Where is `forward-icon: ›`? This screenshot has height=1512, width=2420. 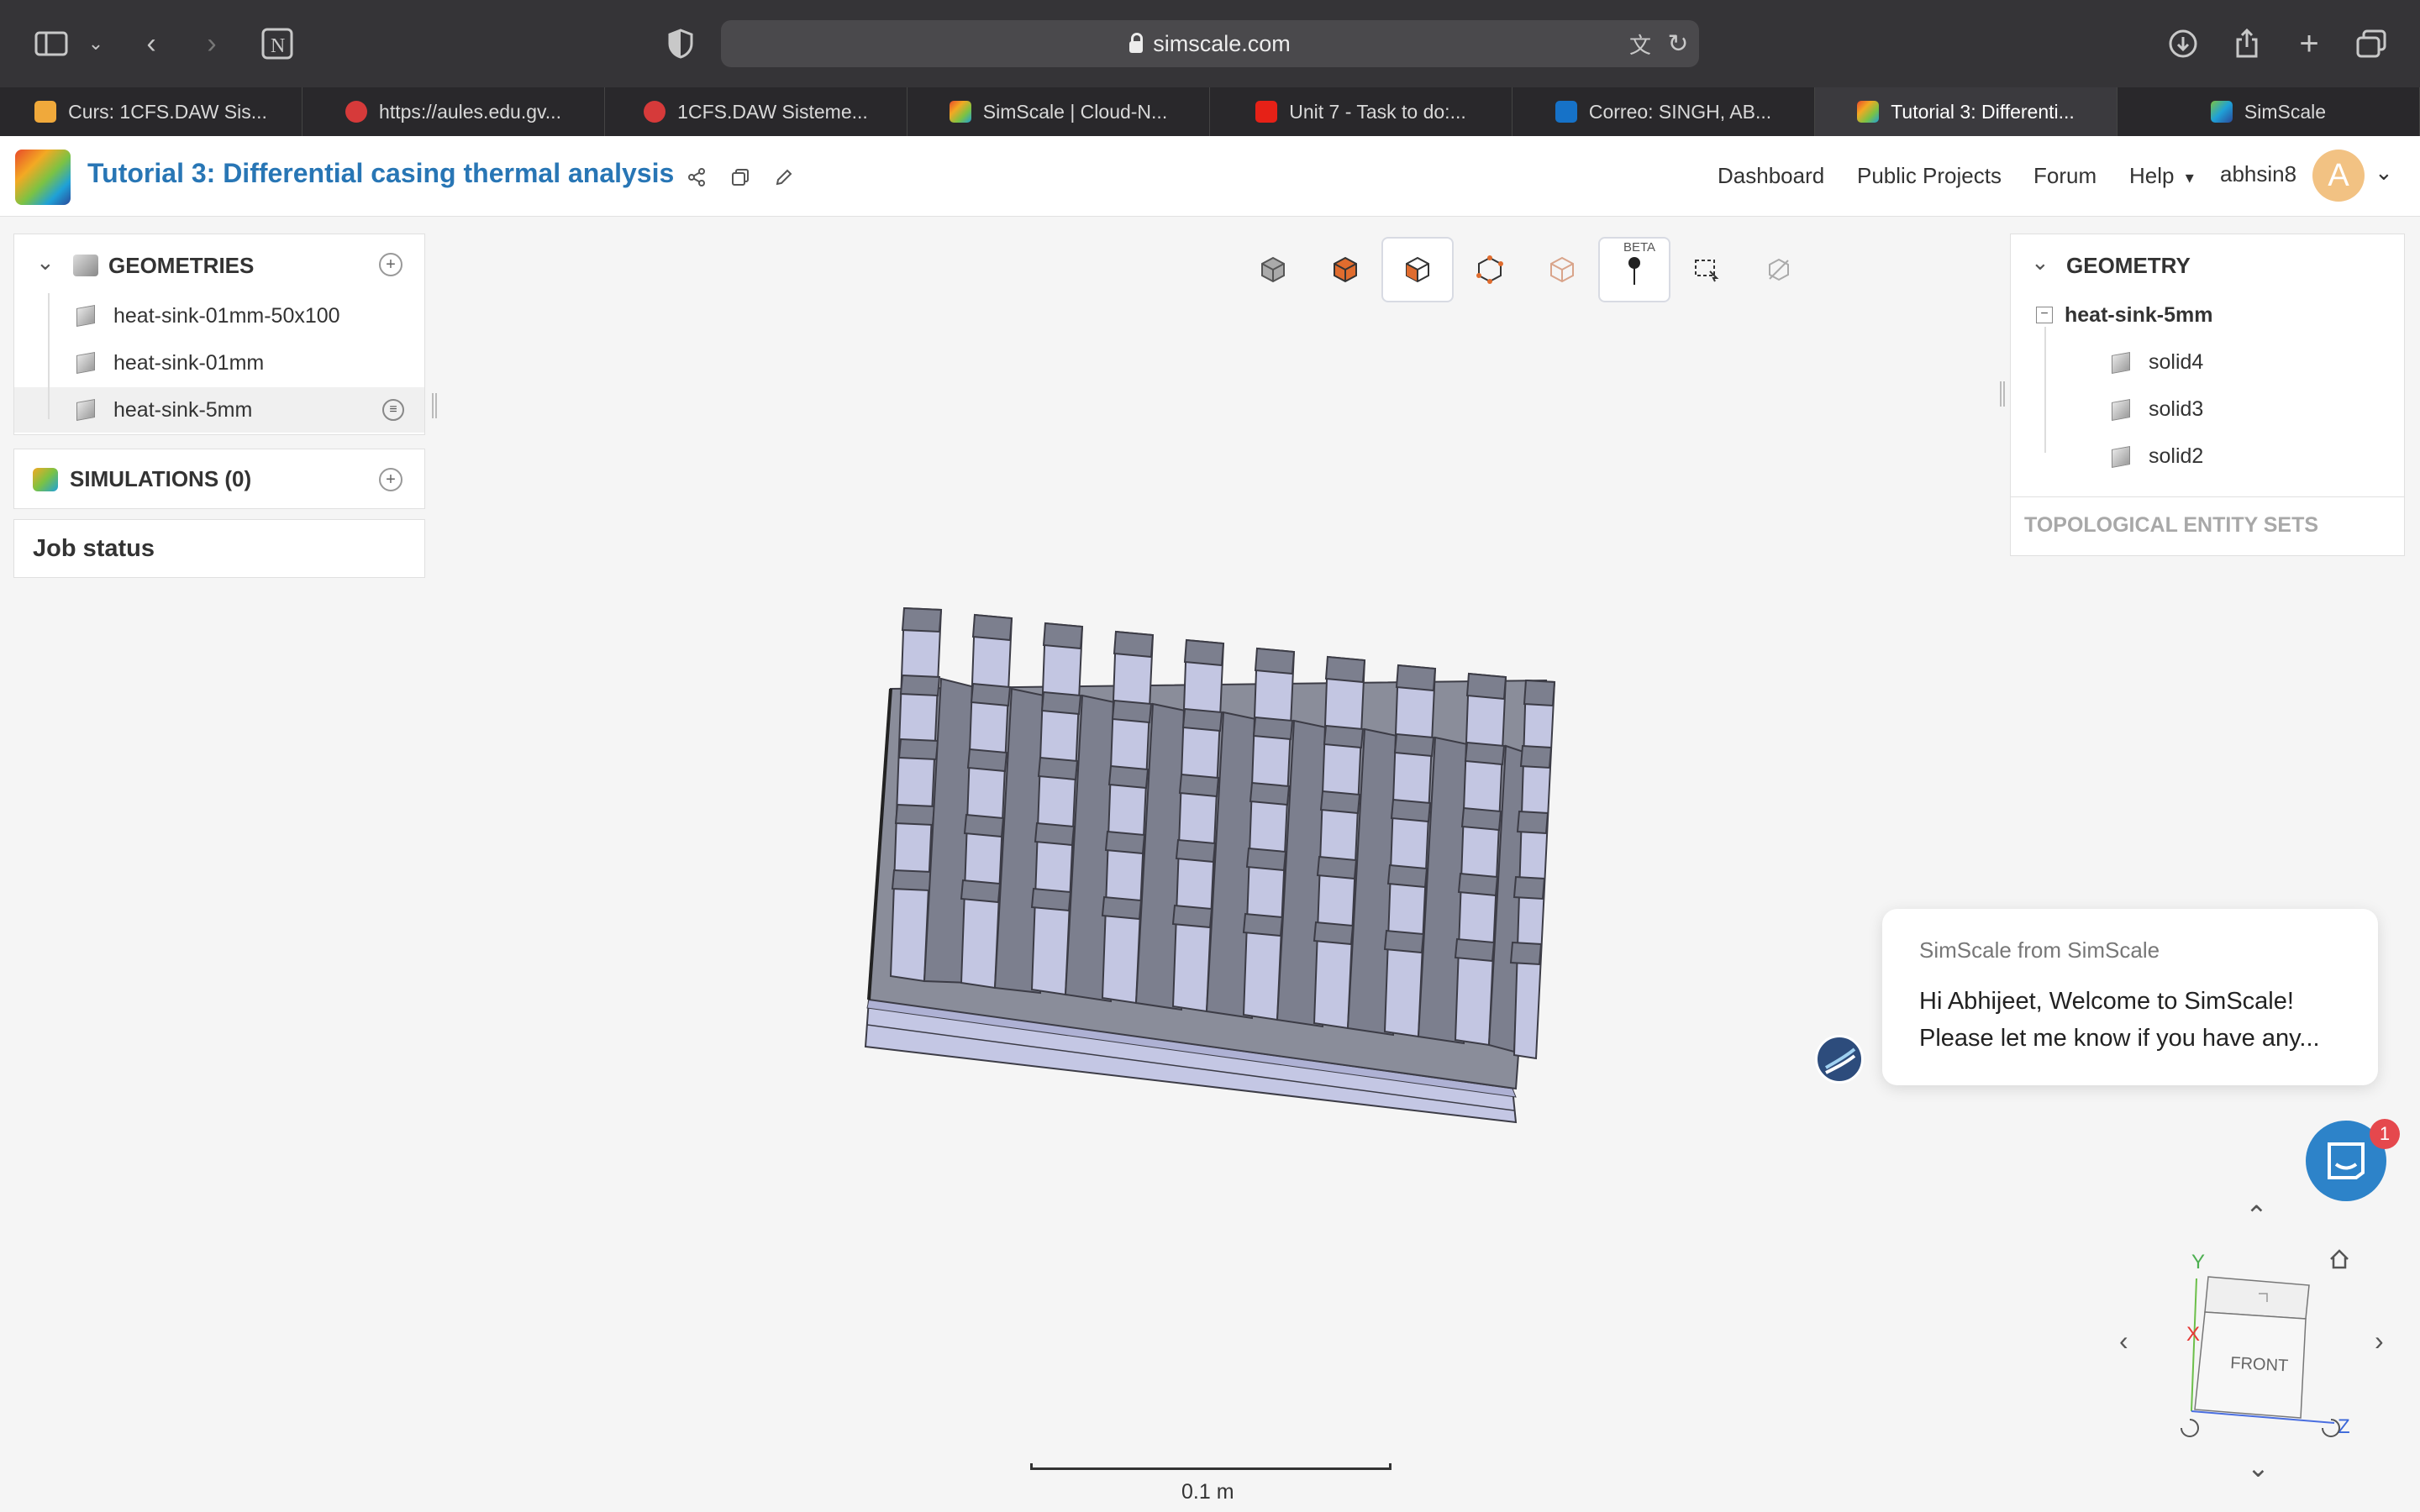 forward-icon: › is located at coordinates (212, 43).